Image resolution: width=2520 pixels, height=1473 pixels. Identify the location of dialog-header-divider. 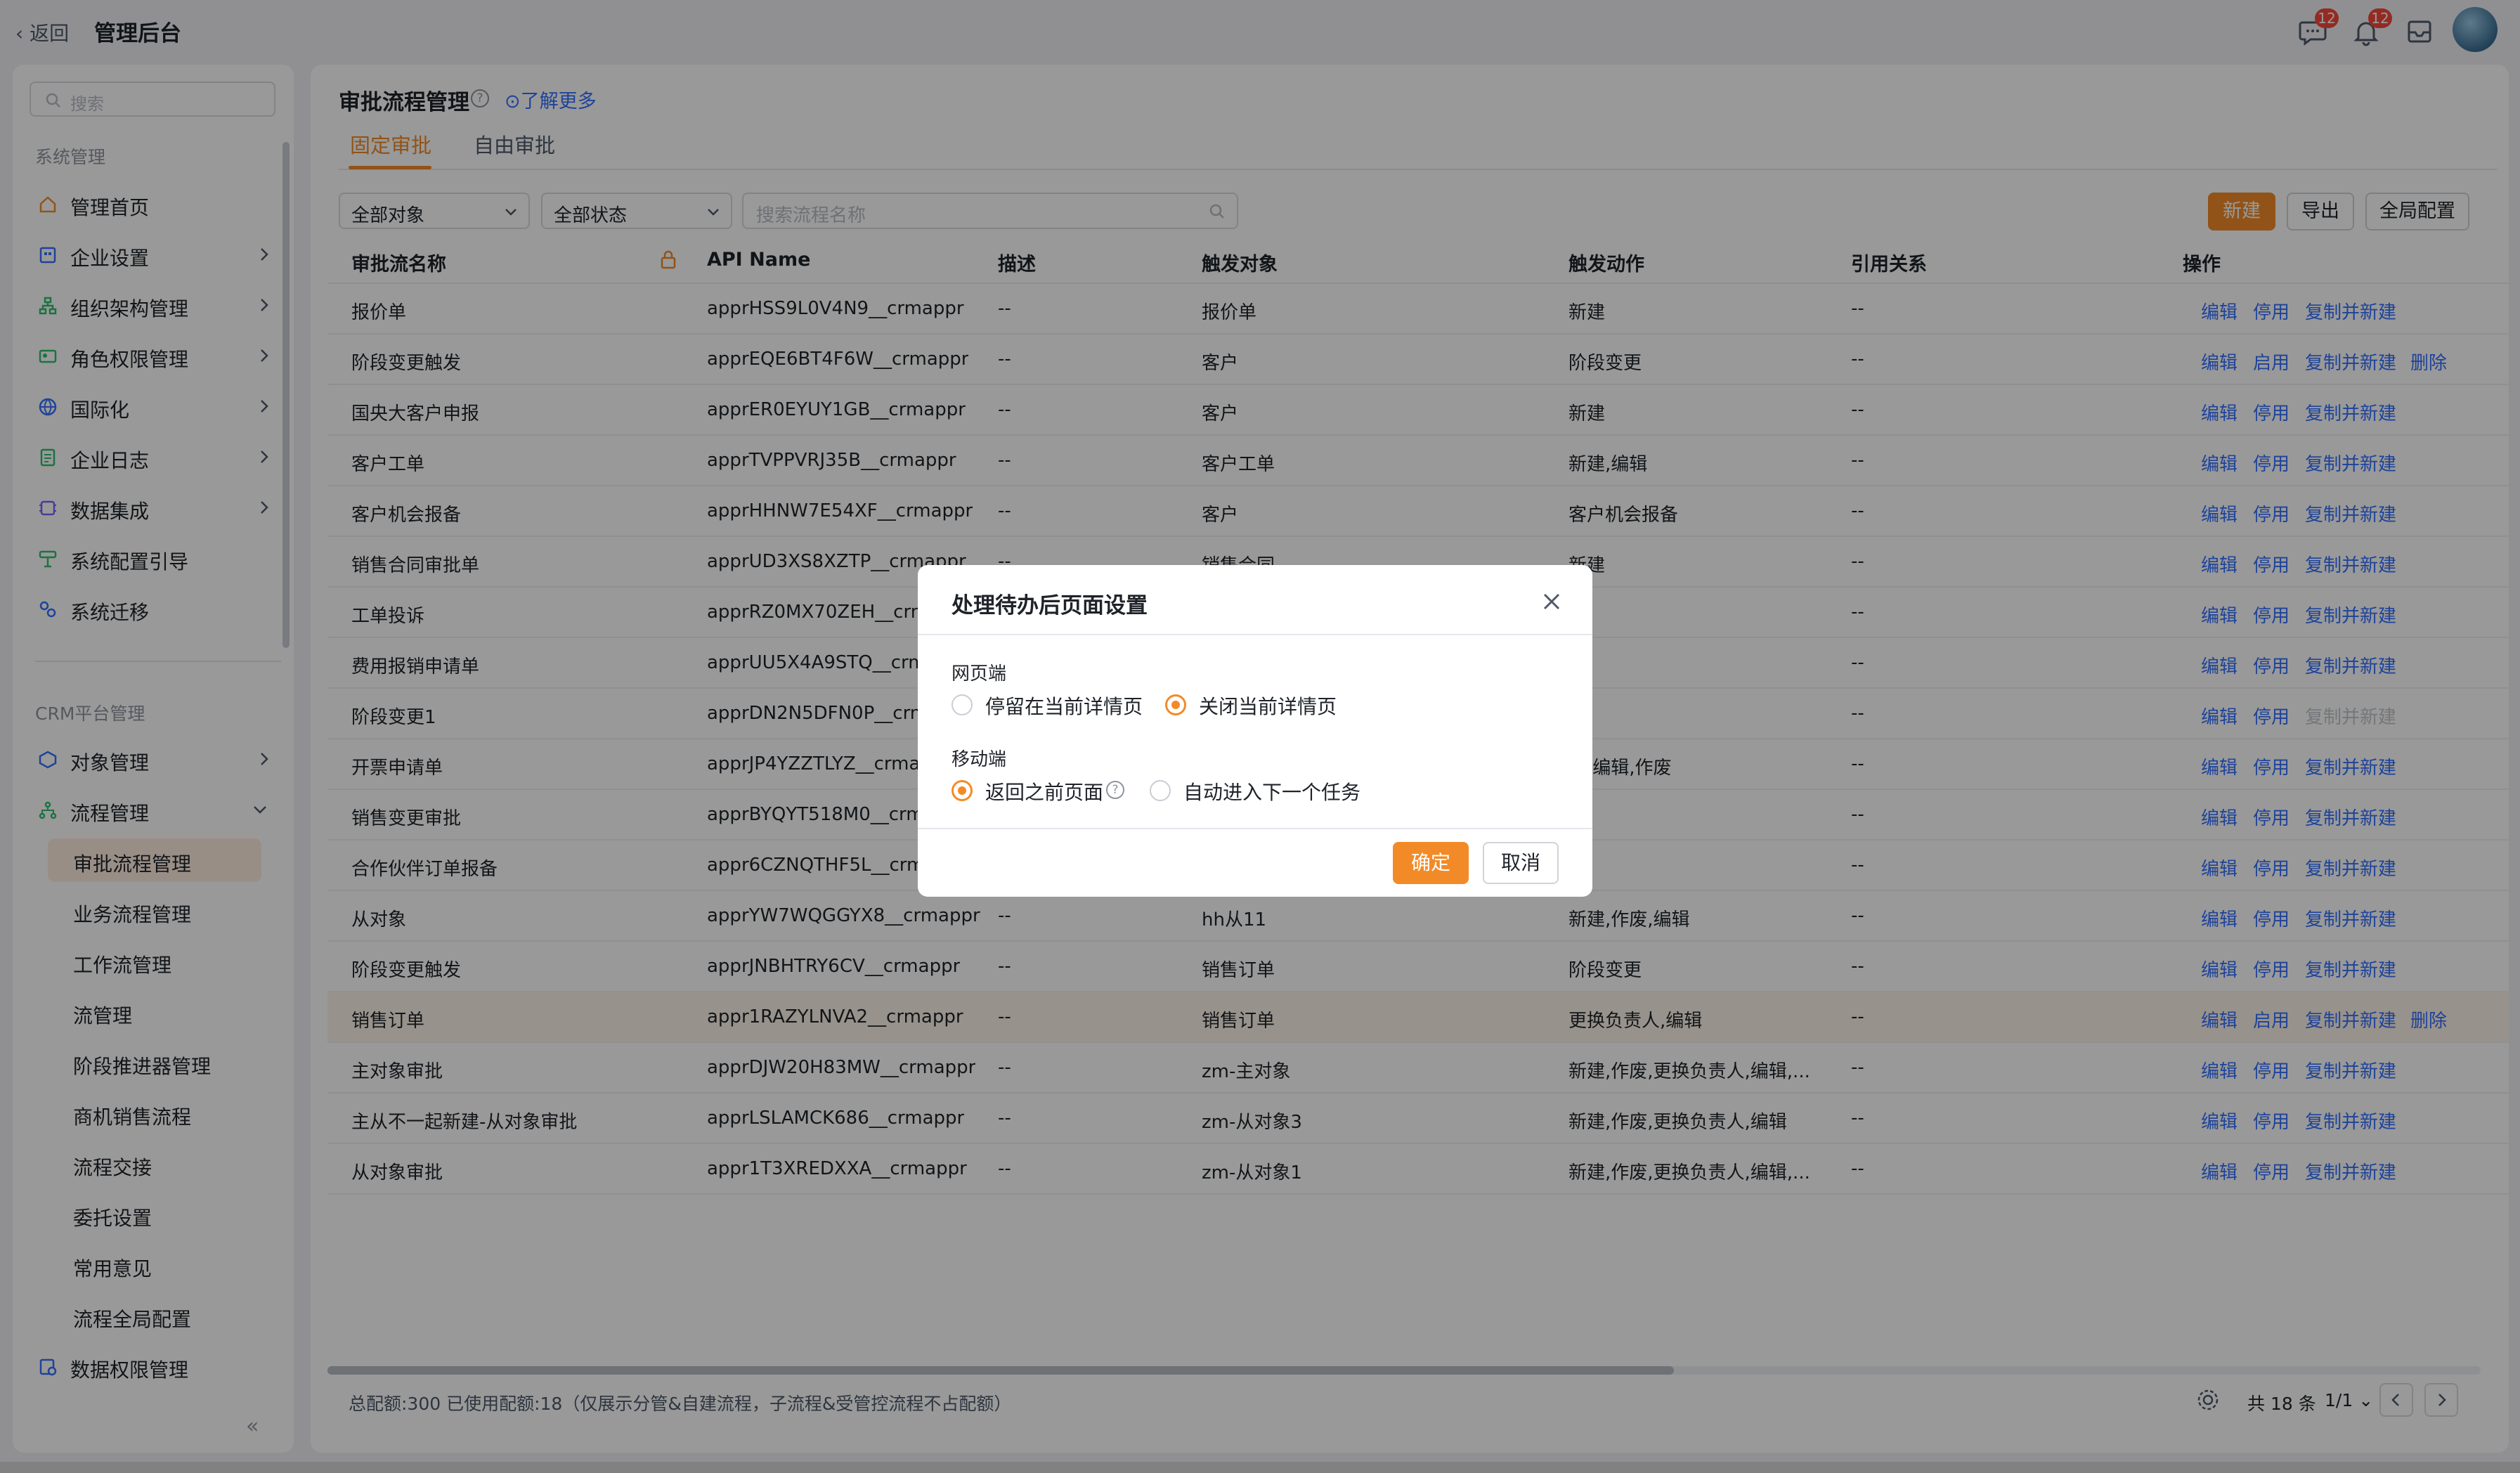
(1255, 635).